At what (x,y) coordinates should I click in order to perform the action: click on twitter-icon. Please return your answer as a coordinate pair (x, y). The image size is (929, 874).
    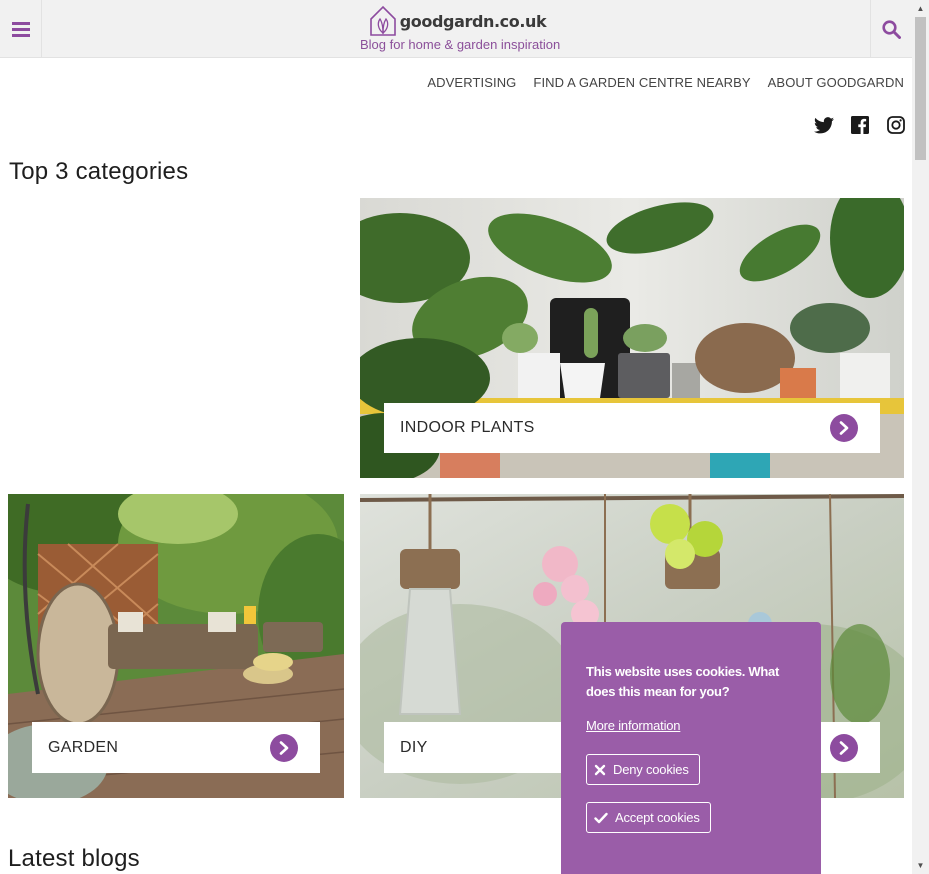
    Looking at the image, I should click on (824, 125).